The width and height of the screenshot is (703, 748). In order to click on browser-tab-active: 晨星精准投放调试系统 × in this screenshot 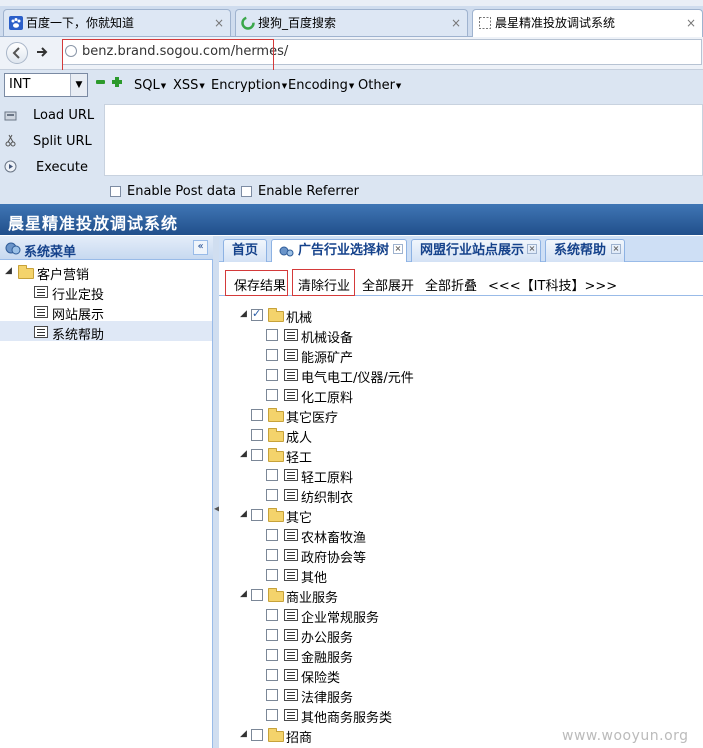, I will do `click(587, 23)`.